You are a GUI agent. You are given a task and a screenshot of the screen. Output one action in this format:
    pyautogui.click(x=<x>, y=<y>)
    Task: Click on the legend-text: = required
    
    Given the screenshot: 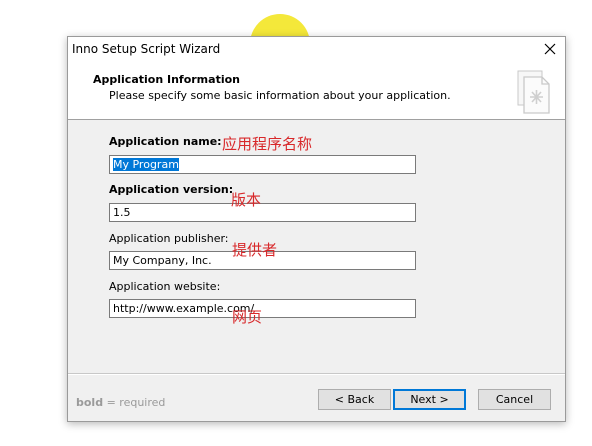 What is the action you would take?
    pyautogui.click(x=134, y=402)
    